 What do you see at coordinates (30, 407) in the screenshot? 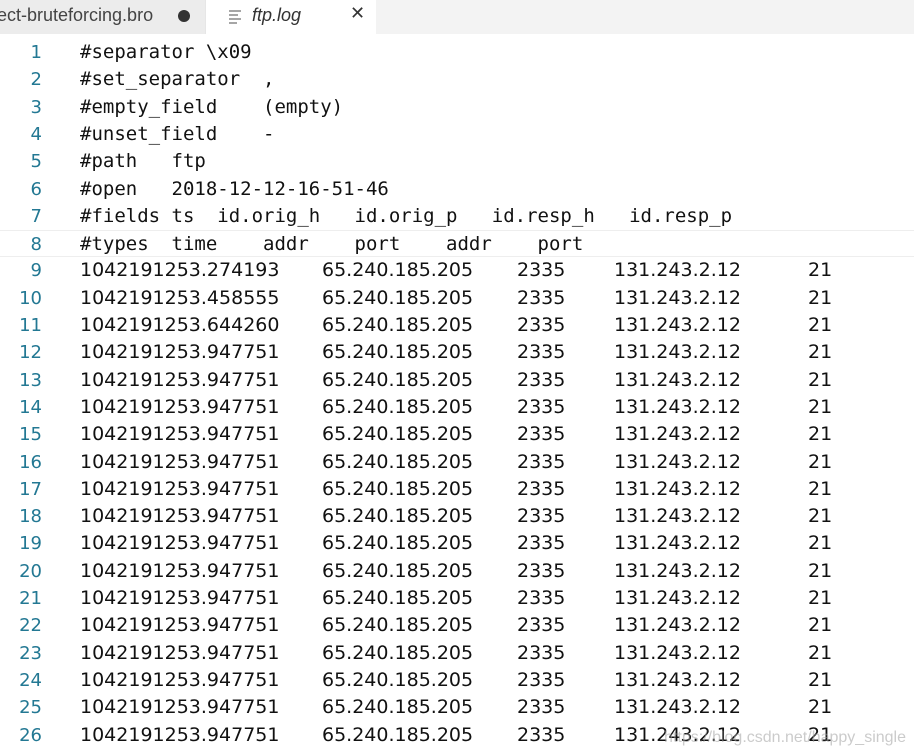
I see `line-number: 14` at bounding box center [30, 407].